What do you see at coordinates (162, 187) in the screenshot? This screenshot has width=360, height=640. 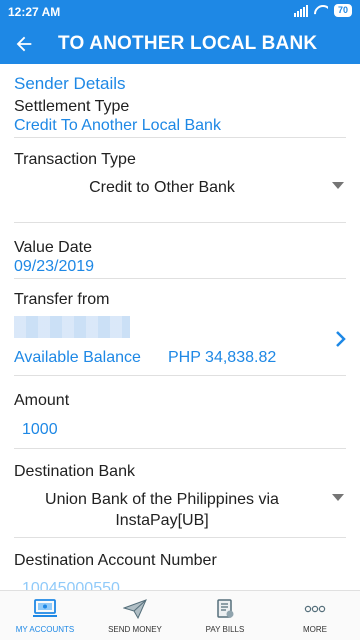 I see `transaction-type-value: Credit to Other Bank` at bounding box center [162, 187].